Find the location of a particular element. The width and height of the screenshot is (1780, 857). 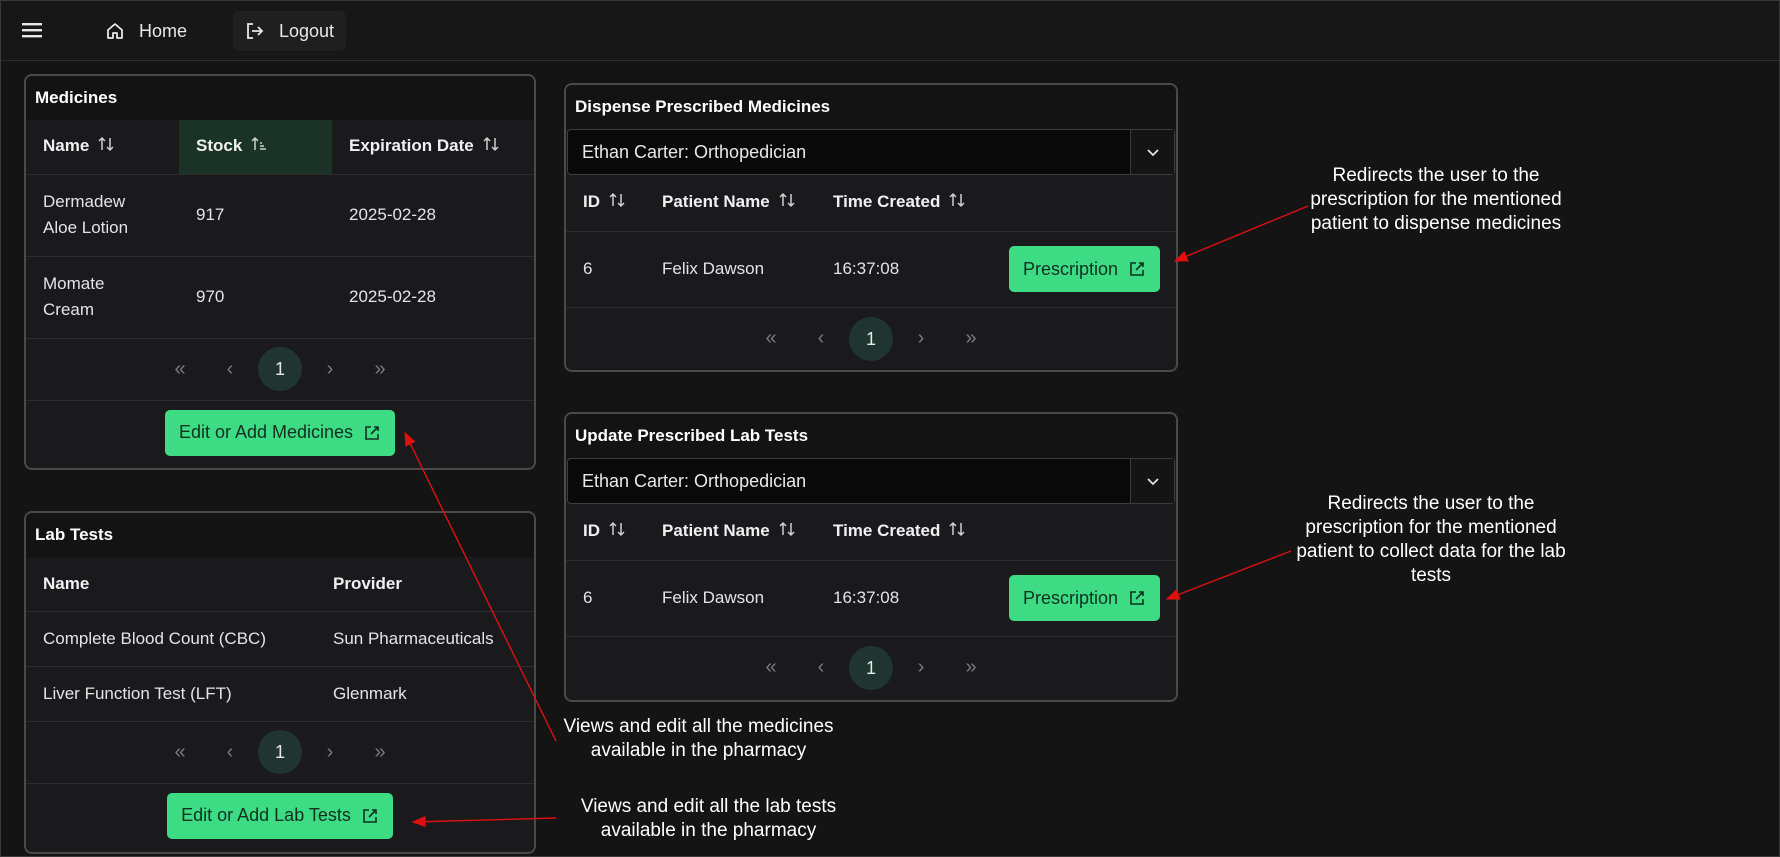

lab-tests-button-row: Edit or Add Lab Tests is located at coordinates (280, 816).